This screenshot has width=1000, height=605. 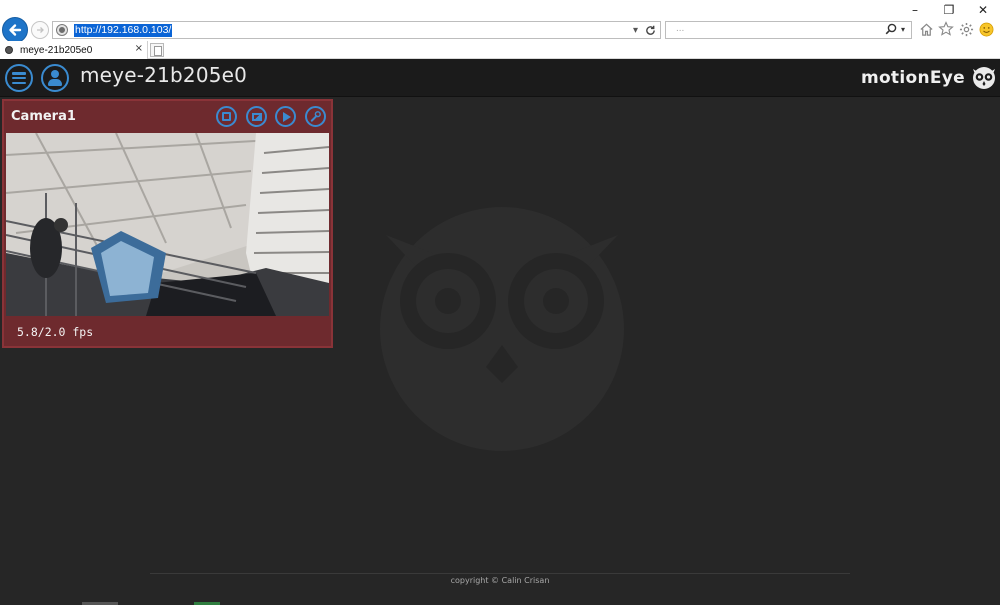 I want to click on camera-live-view, so click(x=167, y=224).